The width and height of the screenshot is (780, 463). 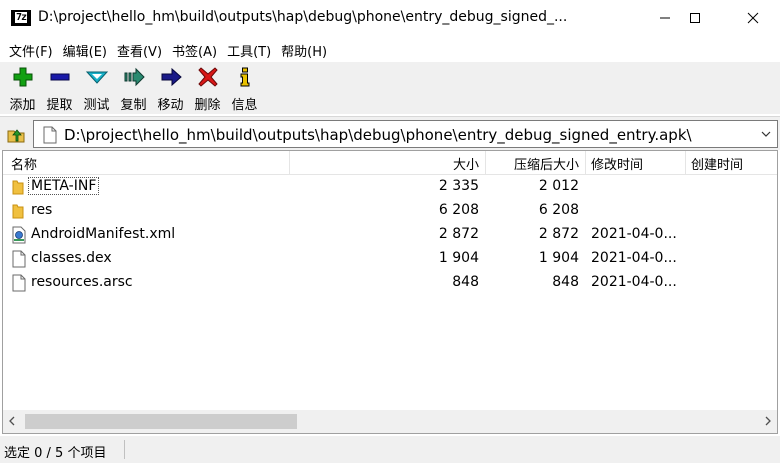 I want to click on delete-x-icon, so click(x=207, y=77).